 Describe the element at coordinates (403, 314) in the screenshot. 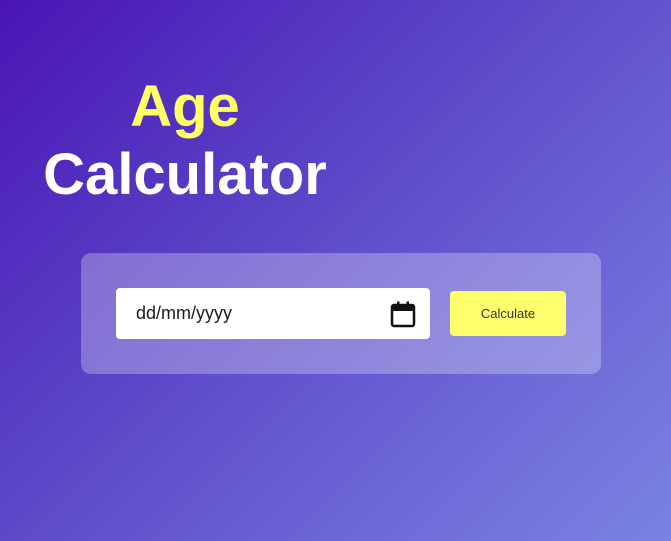

I see `calendar-icon` at that location.